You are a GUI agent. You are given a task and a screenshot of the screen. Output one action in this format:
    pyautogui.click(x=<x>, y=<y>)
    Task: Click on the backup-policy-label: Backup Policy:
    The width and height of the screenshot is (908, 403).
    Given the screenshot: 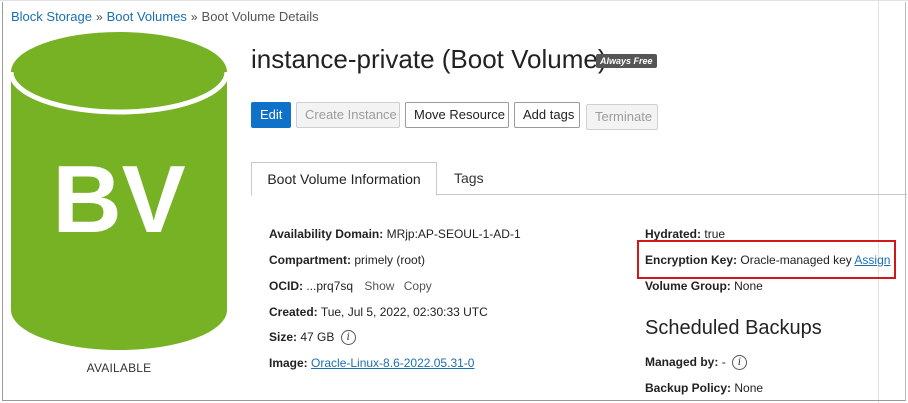 What is the action you would take?
    pyautogui.click(x=688, y=388)
    